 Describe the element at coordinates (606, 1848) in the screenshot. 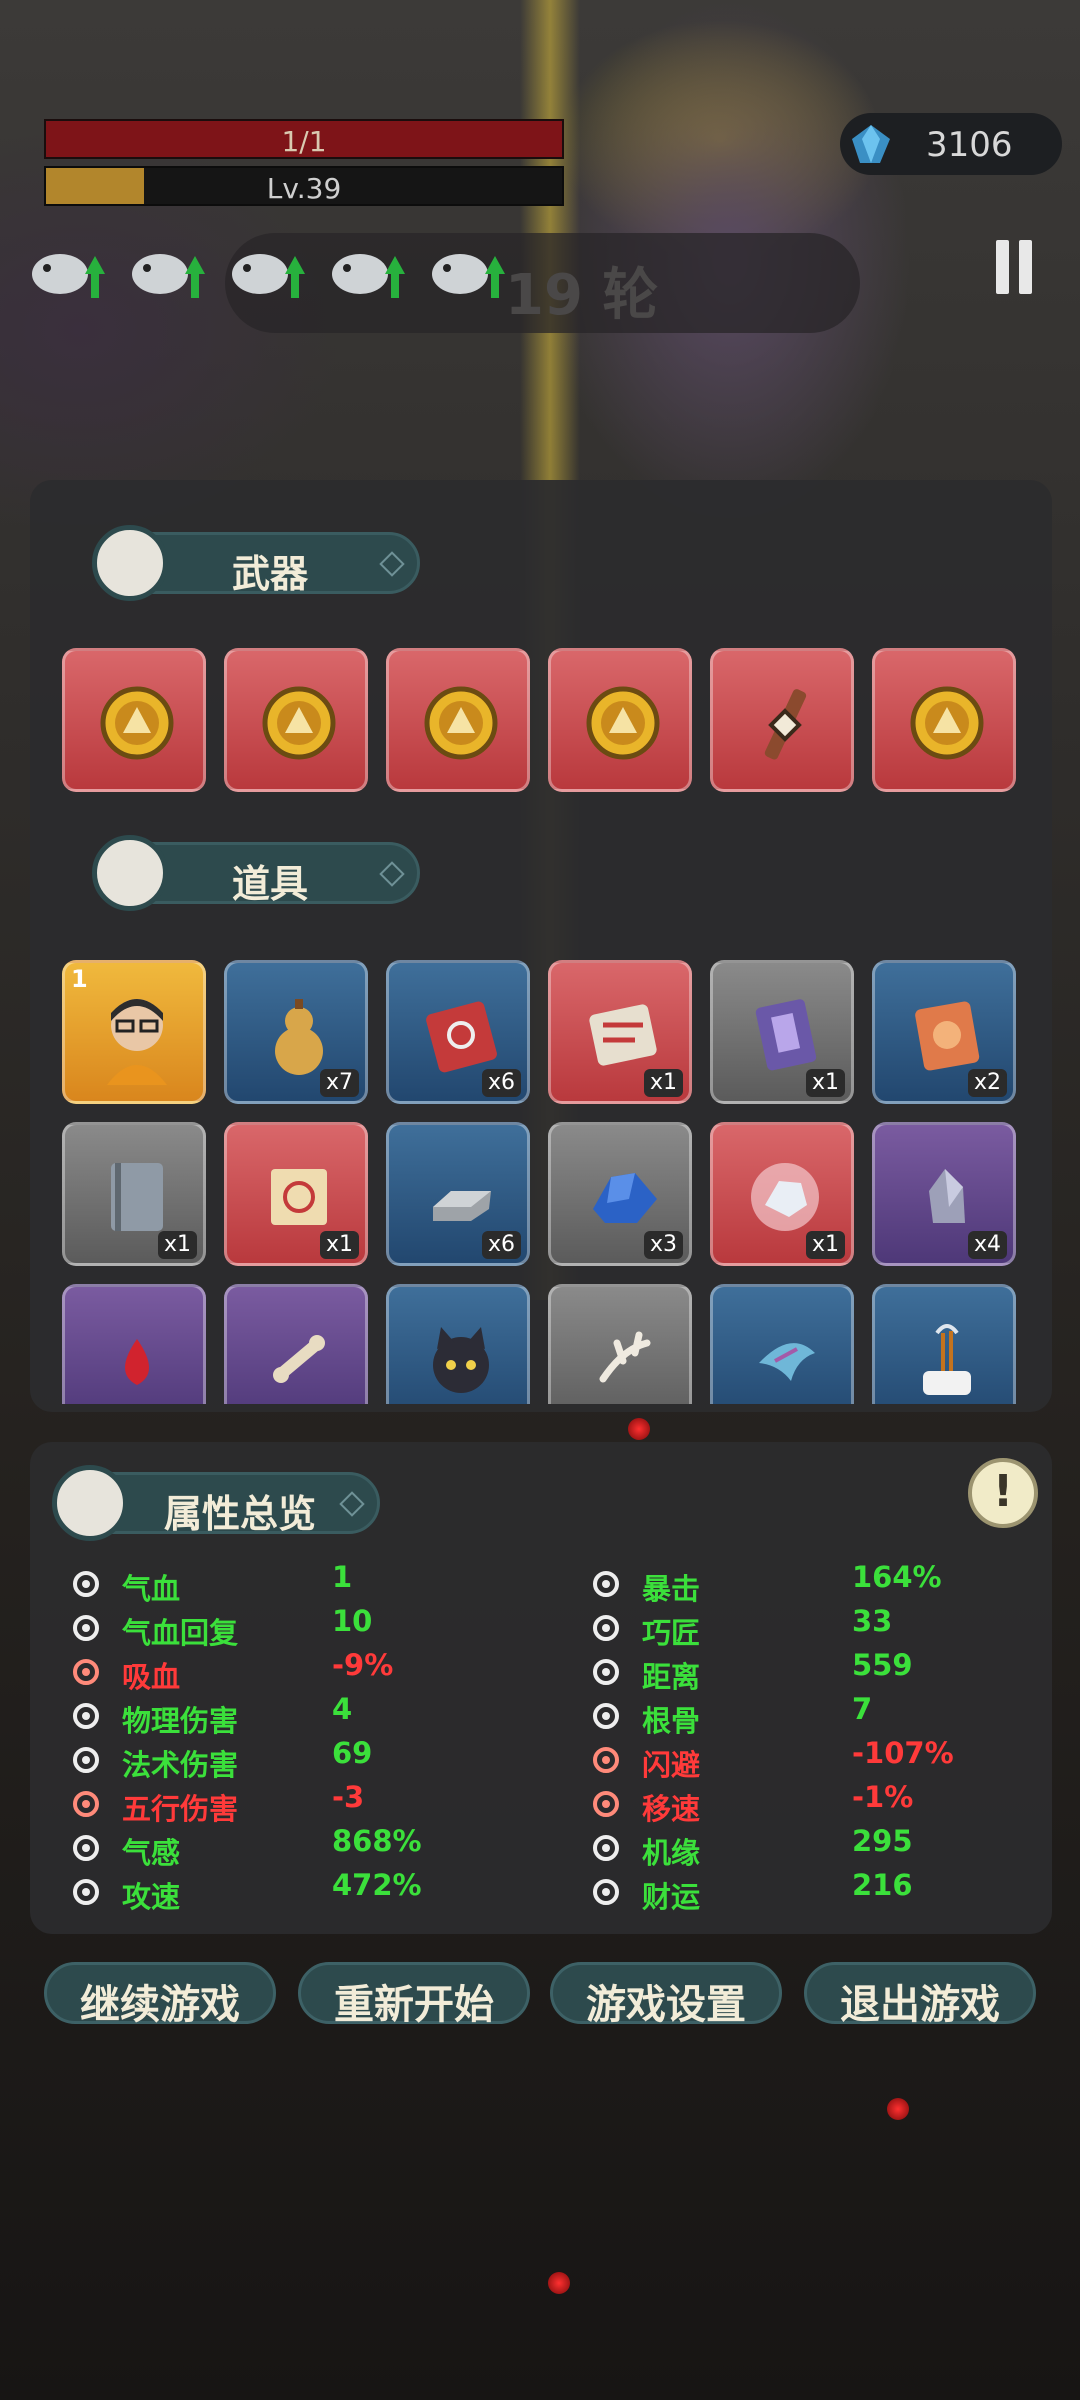

I see `luck-icon` at that location.